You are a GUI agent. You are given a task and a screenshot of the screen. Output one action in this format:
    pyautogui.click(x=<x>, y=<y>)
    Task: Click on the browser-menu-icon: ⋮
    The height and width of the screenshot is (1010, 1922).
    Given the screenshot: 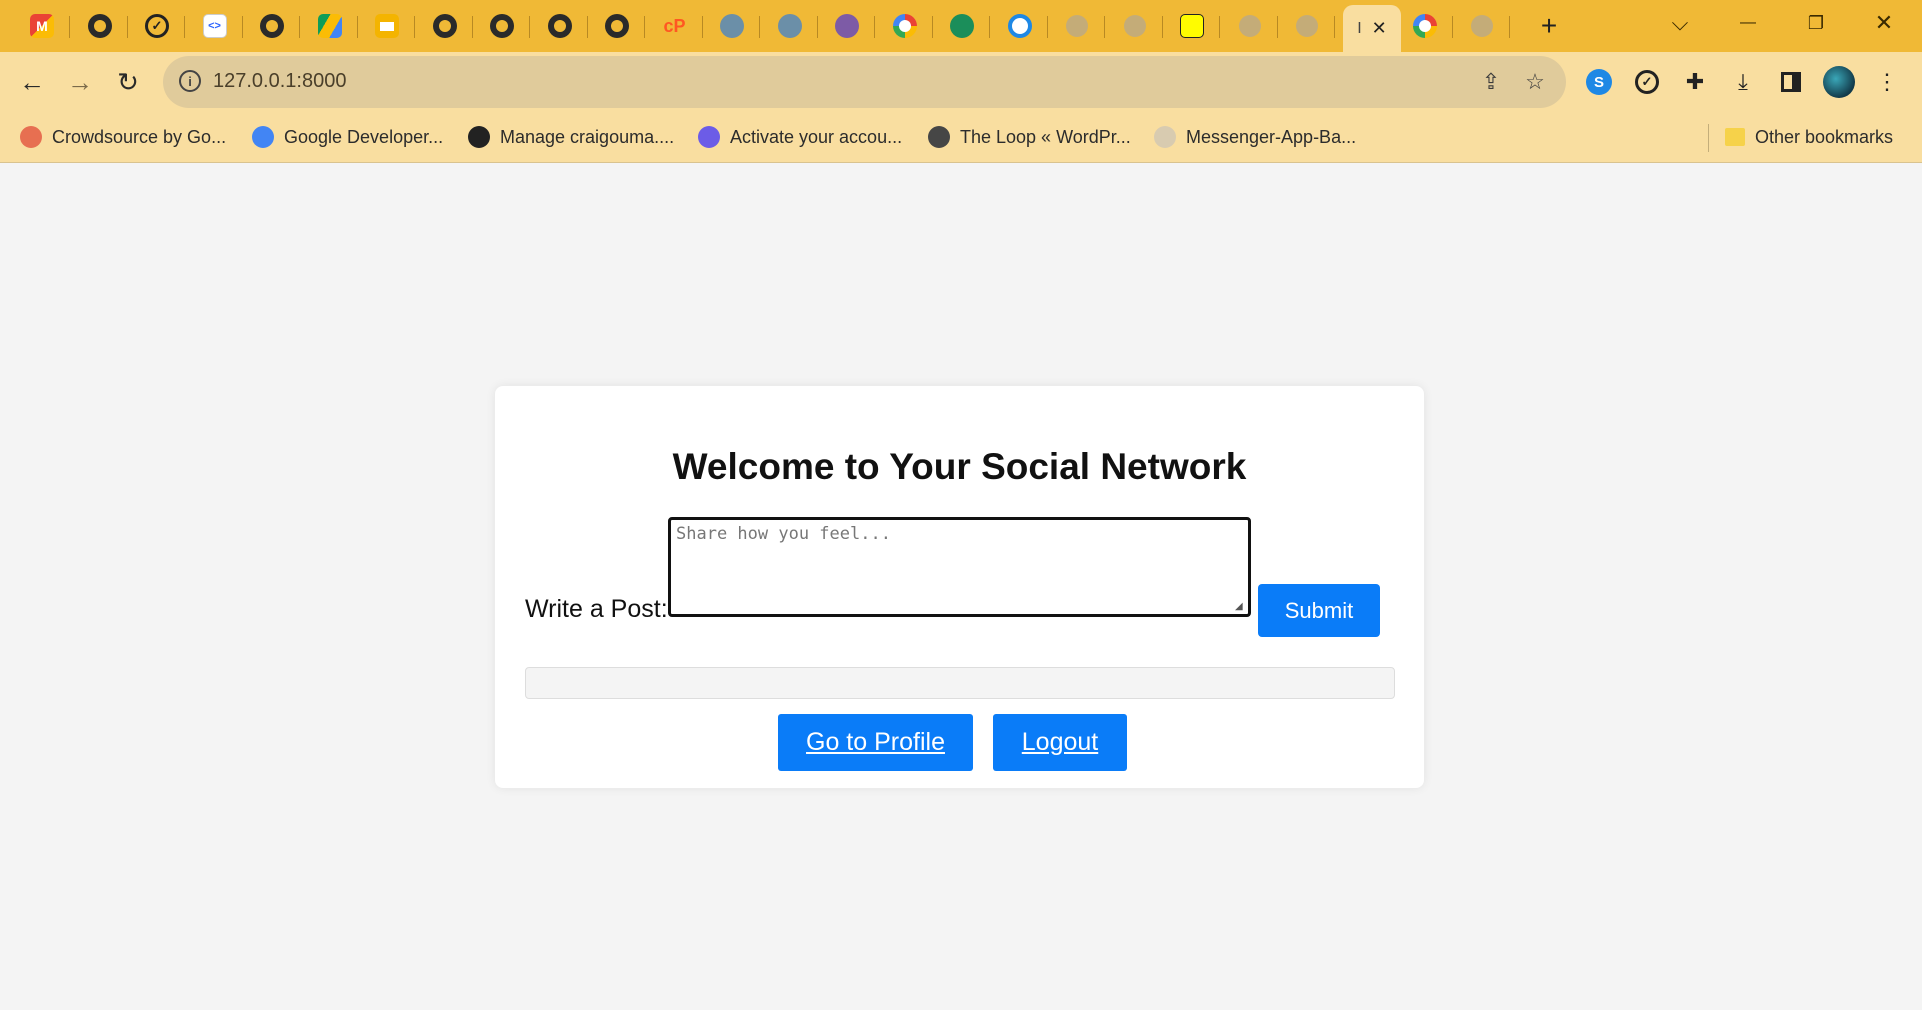 What is the action you would take?
    pyautogui.click(x=1887, y=82)
    